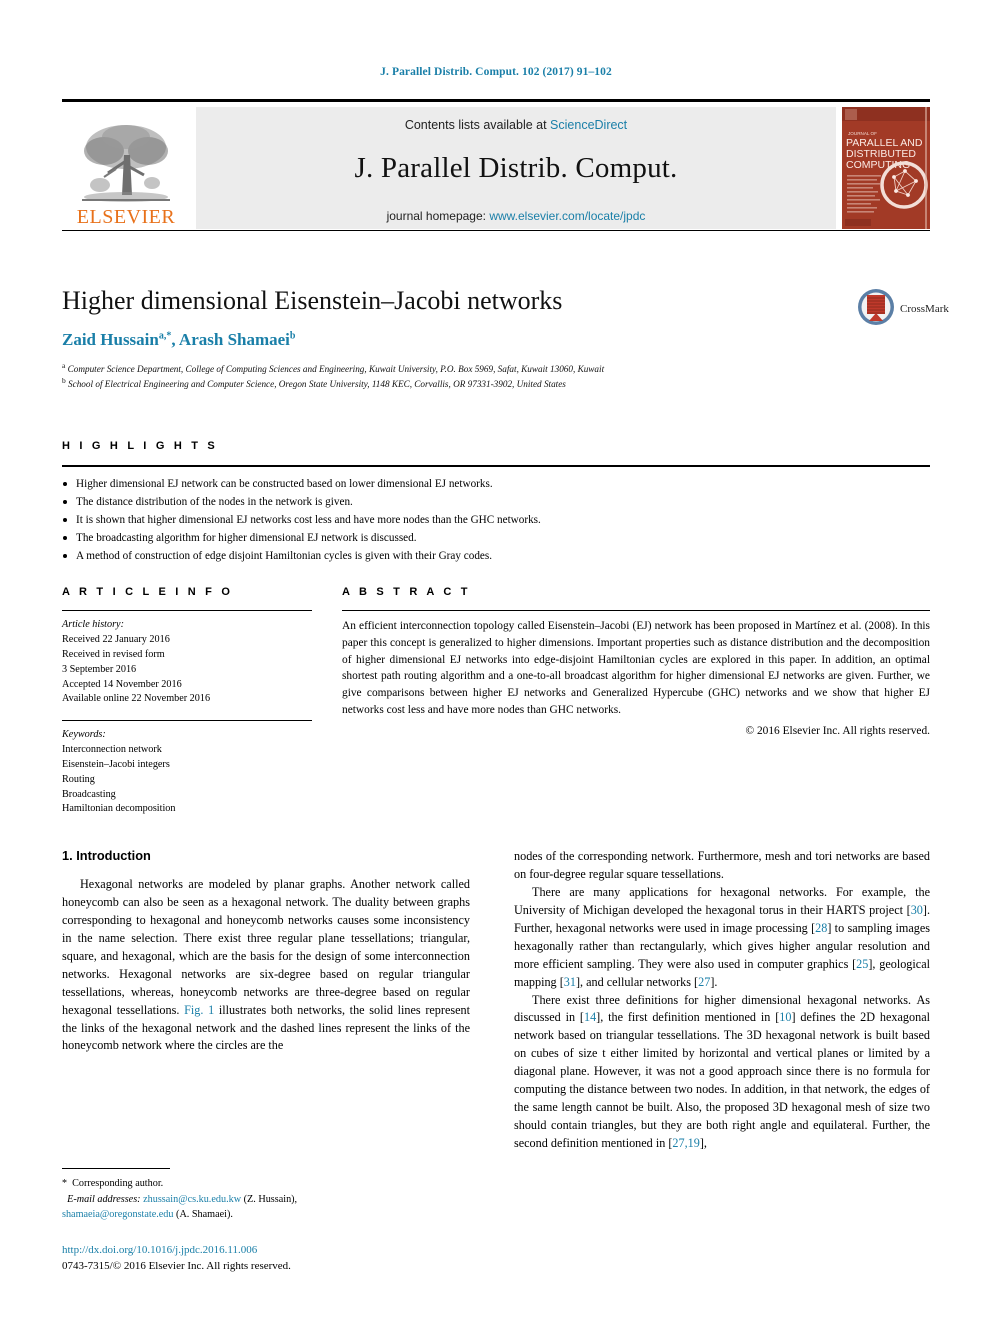 This screenshot has width=992, height=1323. Describe the element at coordinates (292, 336) in the screenshot. I see `author-2-affil-marker: b` at that location.